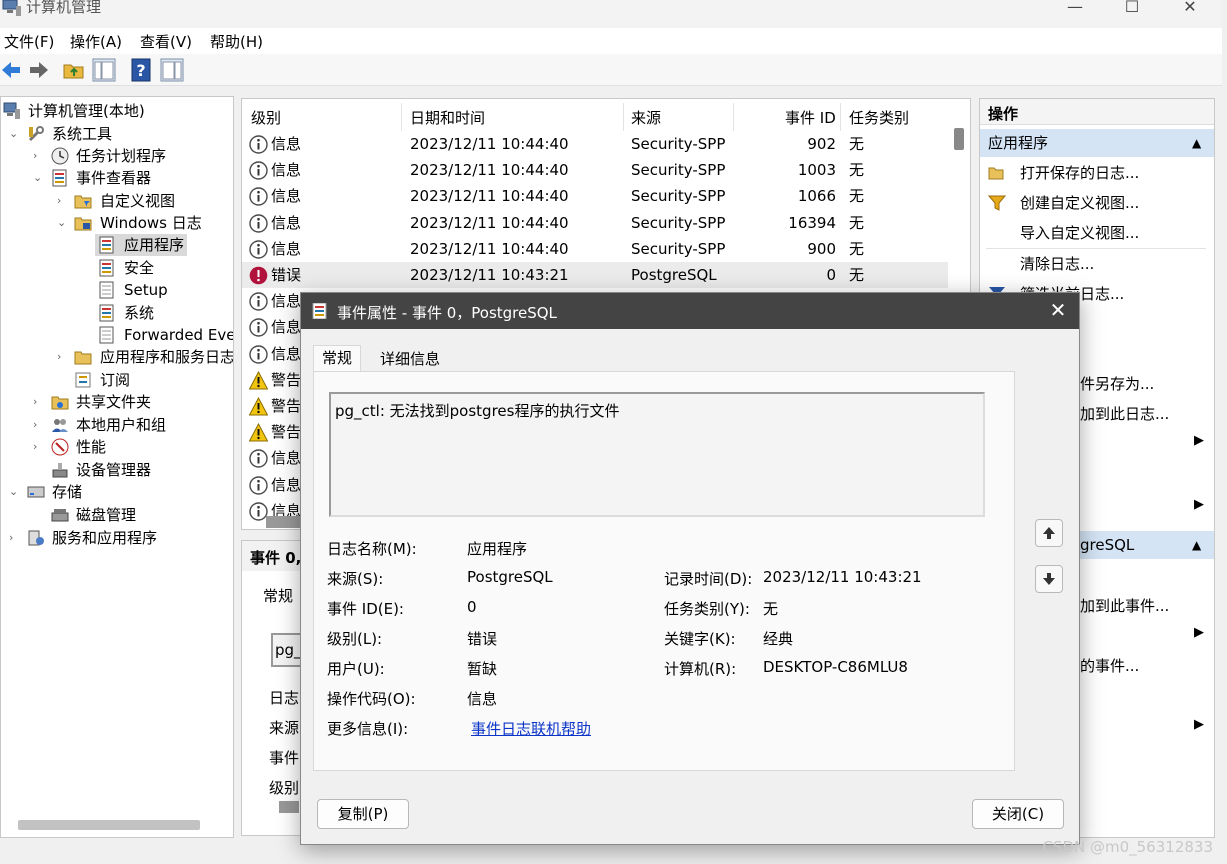  What do you see at coordinates (355, 579) in the screenshot?
I see `label-source: 来源(S):` at bounding box center [355, 579].